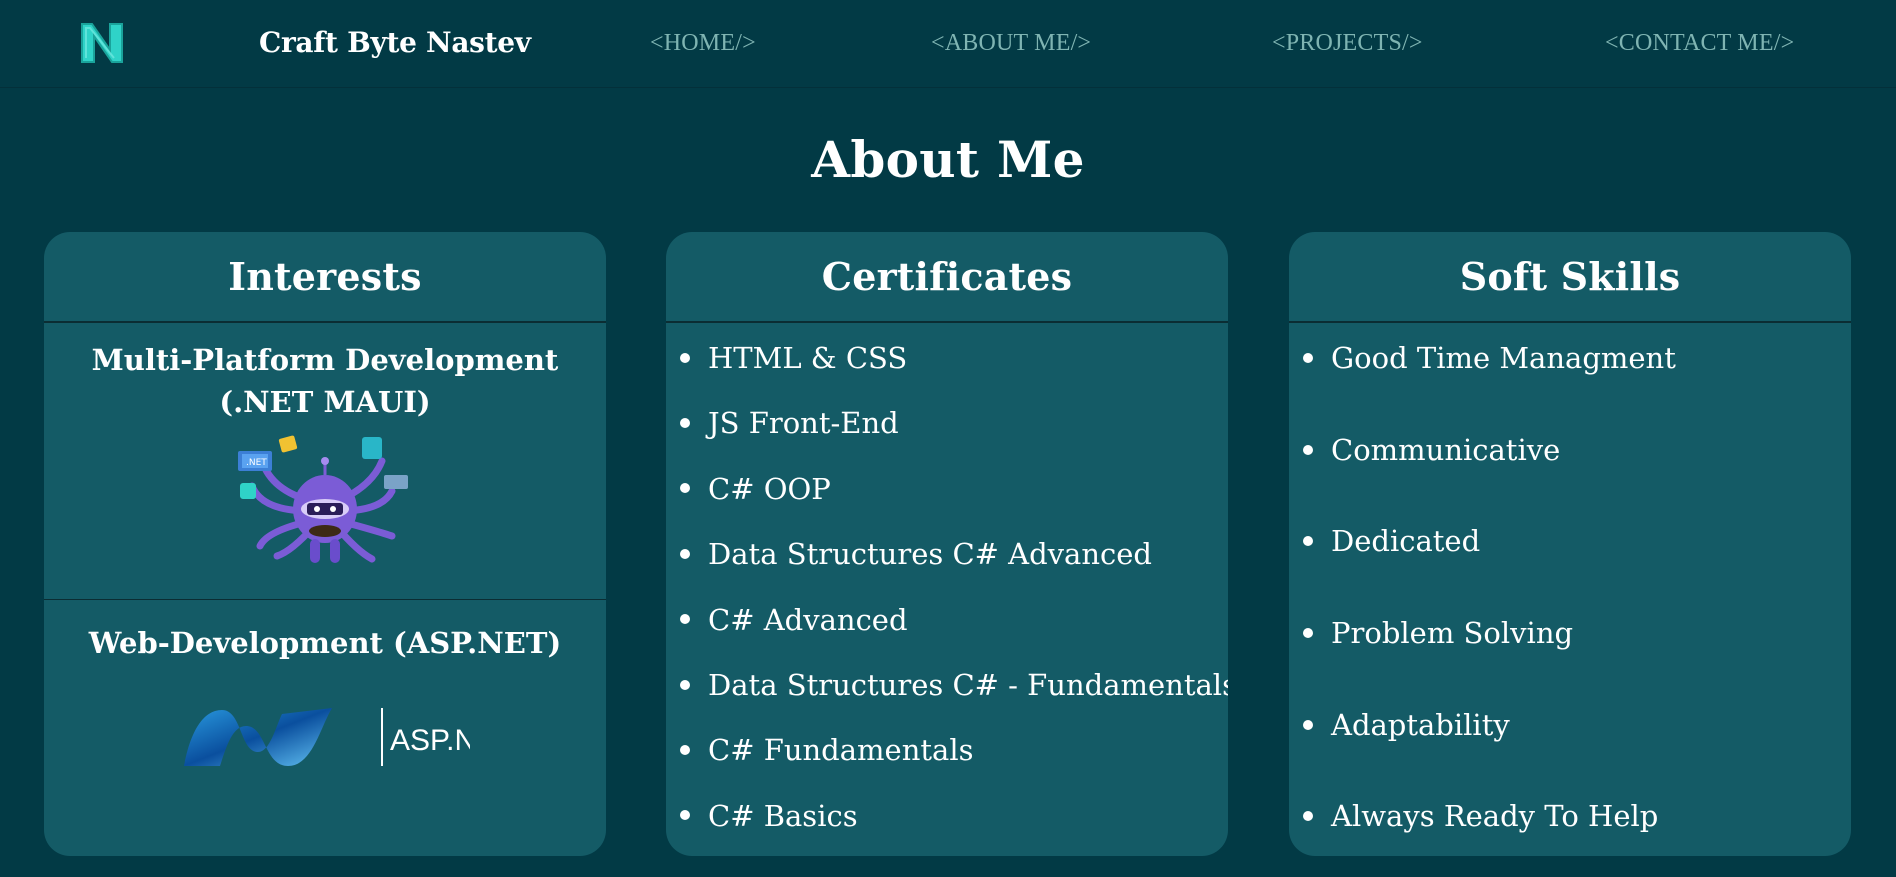 The width and height of the screenshot is (1896, 877). I want to click on interest-label-maui: Multi-Platform Development (.NET MAUI), so click(325, 381).